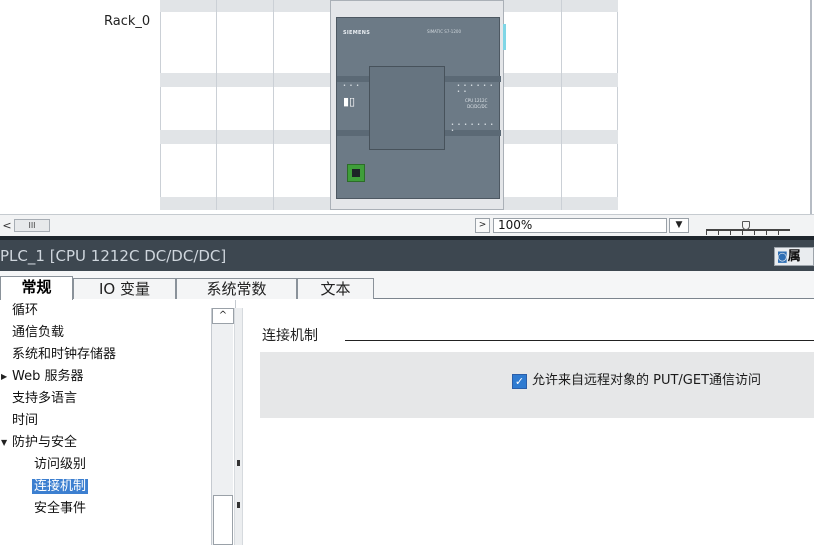 The image size is (814, 545). Describe the element at coordinates (407, 285) in the screenshot. I see `inspector-tab-row: 常规 IO 变量 系统常数 文本` at that location.